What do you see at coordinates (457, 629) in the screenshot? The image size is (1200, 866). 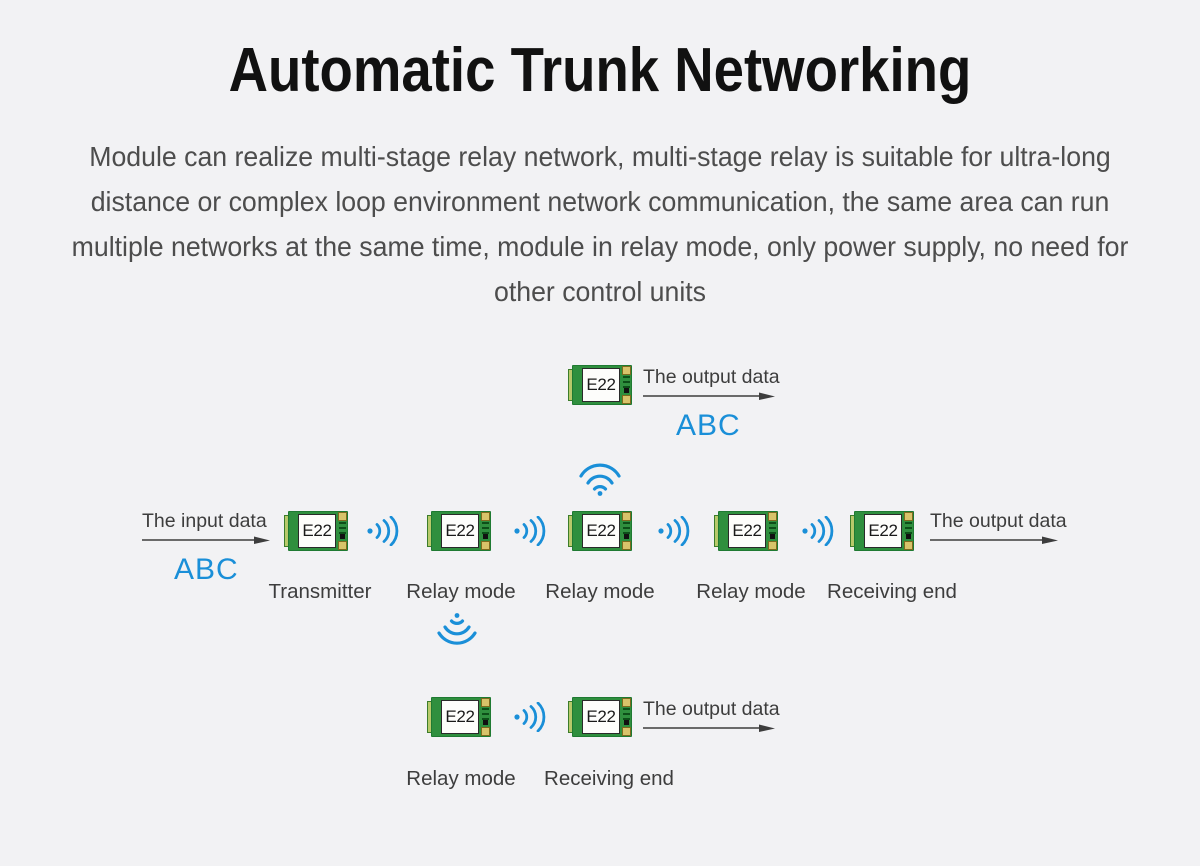 I see `wifi-down-icon` at bounding box center [457, 629].